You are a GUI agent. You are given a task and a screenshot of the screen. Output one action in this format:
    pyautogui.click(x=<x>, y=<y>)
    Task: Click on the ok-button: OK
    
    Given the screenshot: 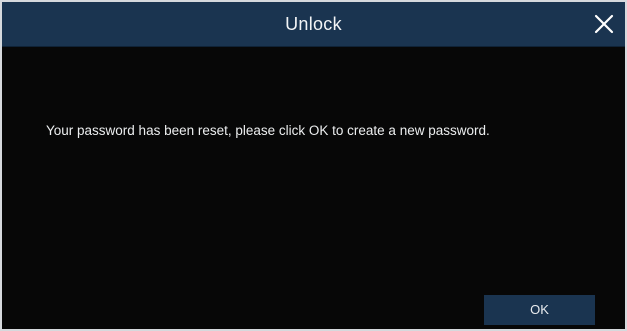 What is the action you would take?
    pyautogui.click(x=539, y=310)
    